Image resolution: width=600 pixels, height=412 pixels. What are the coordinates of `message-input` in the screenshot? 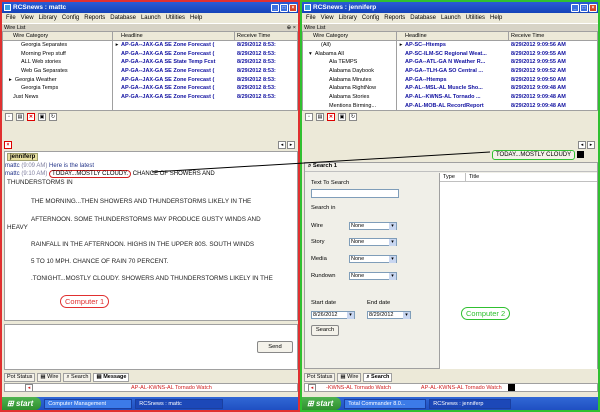 It's located at (151, 347).